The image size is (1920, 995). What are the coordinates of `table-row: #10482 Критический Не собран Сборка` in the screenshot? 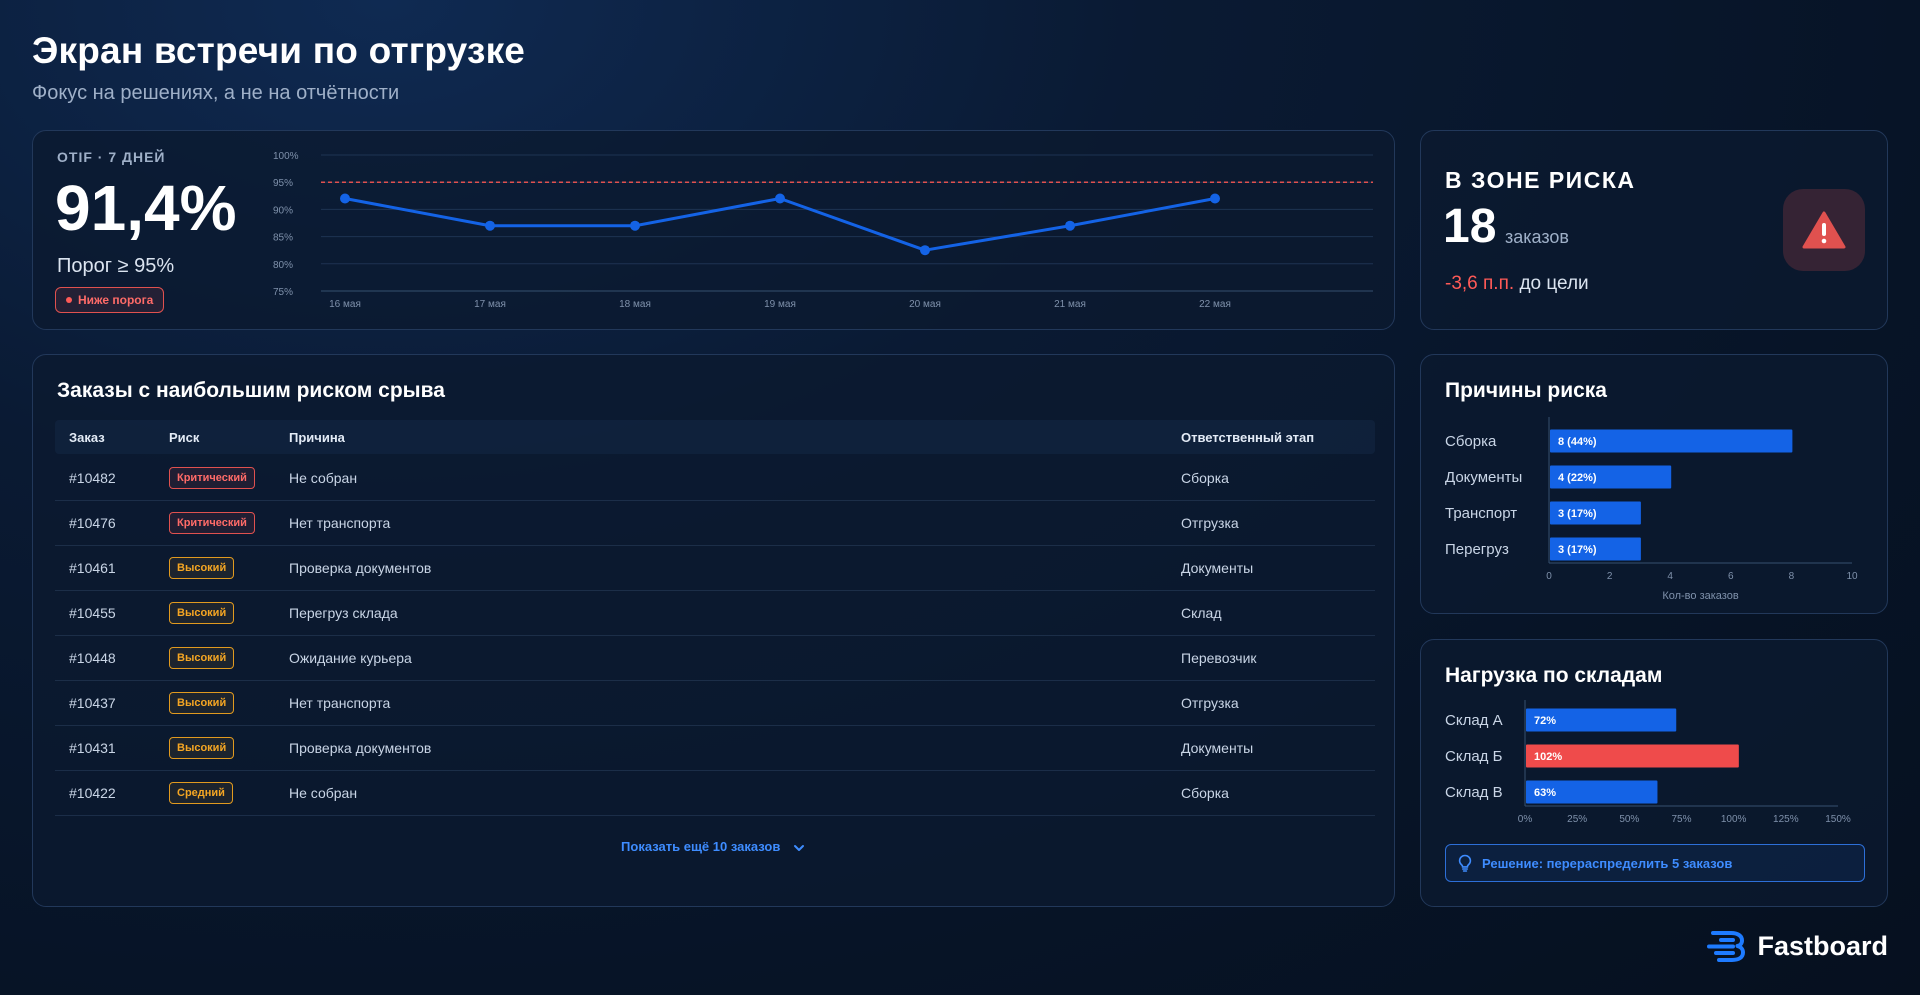 It's located at (715, 478).